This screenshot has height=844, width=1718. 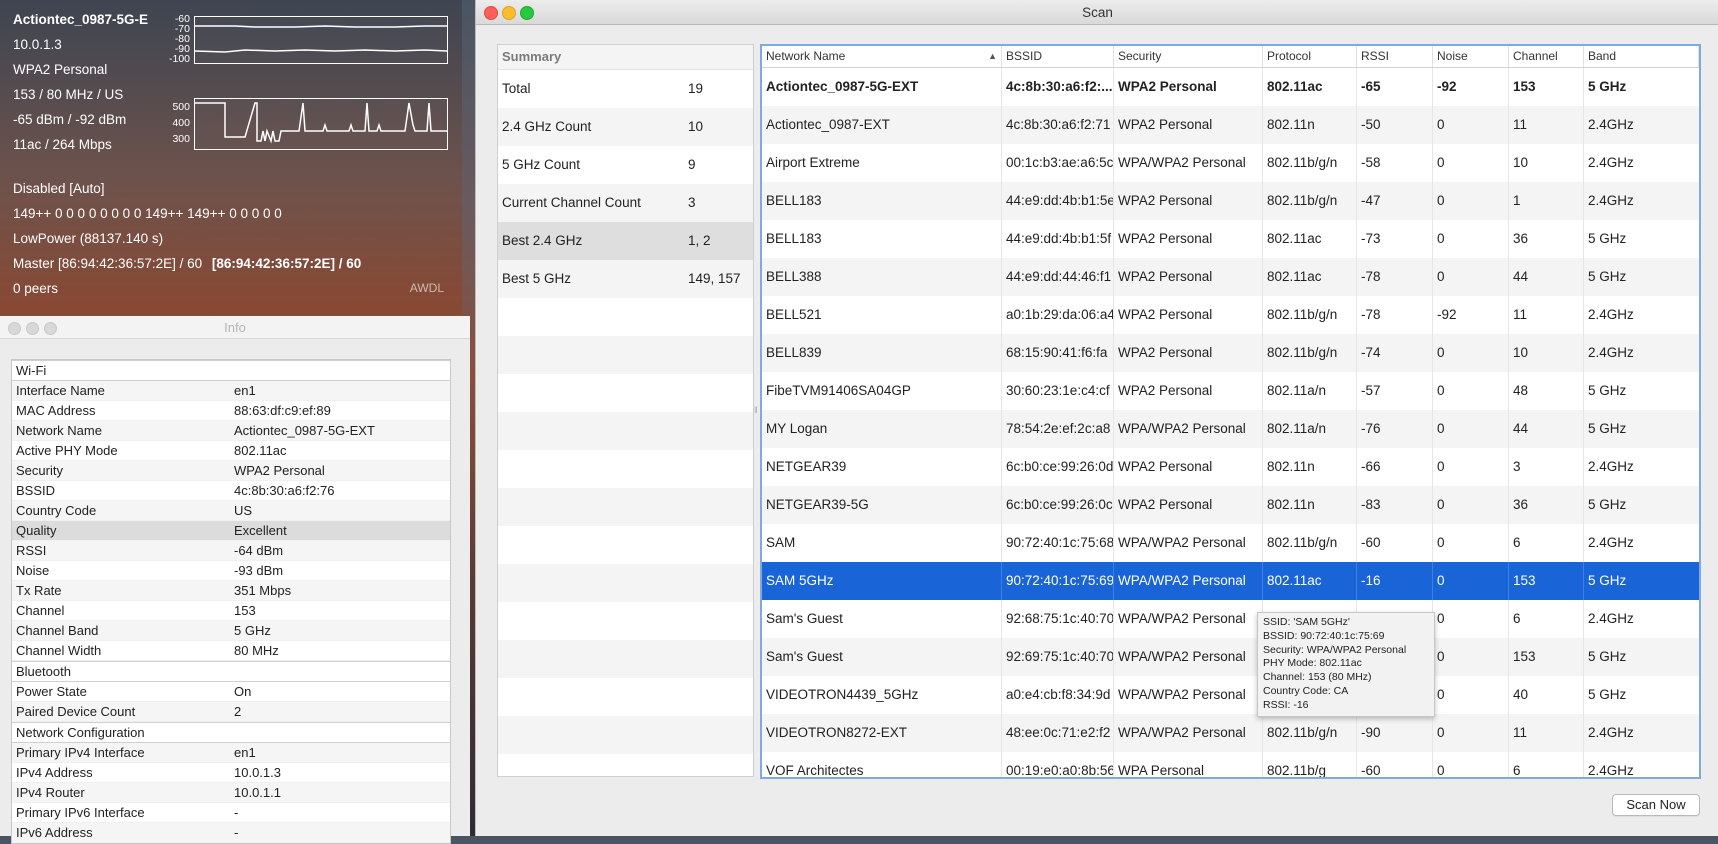 I want to click on tooltip-line: RSSI: -16, so click(x=1286, y=704).